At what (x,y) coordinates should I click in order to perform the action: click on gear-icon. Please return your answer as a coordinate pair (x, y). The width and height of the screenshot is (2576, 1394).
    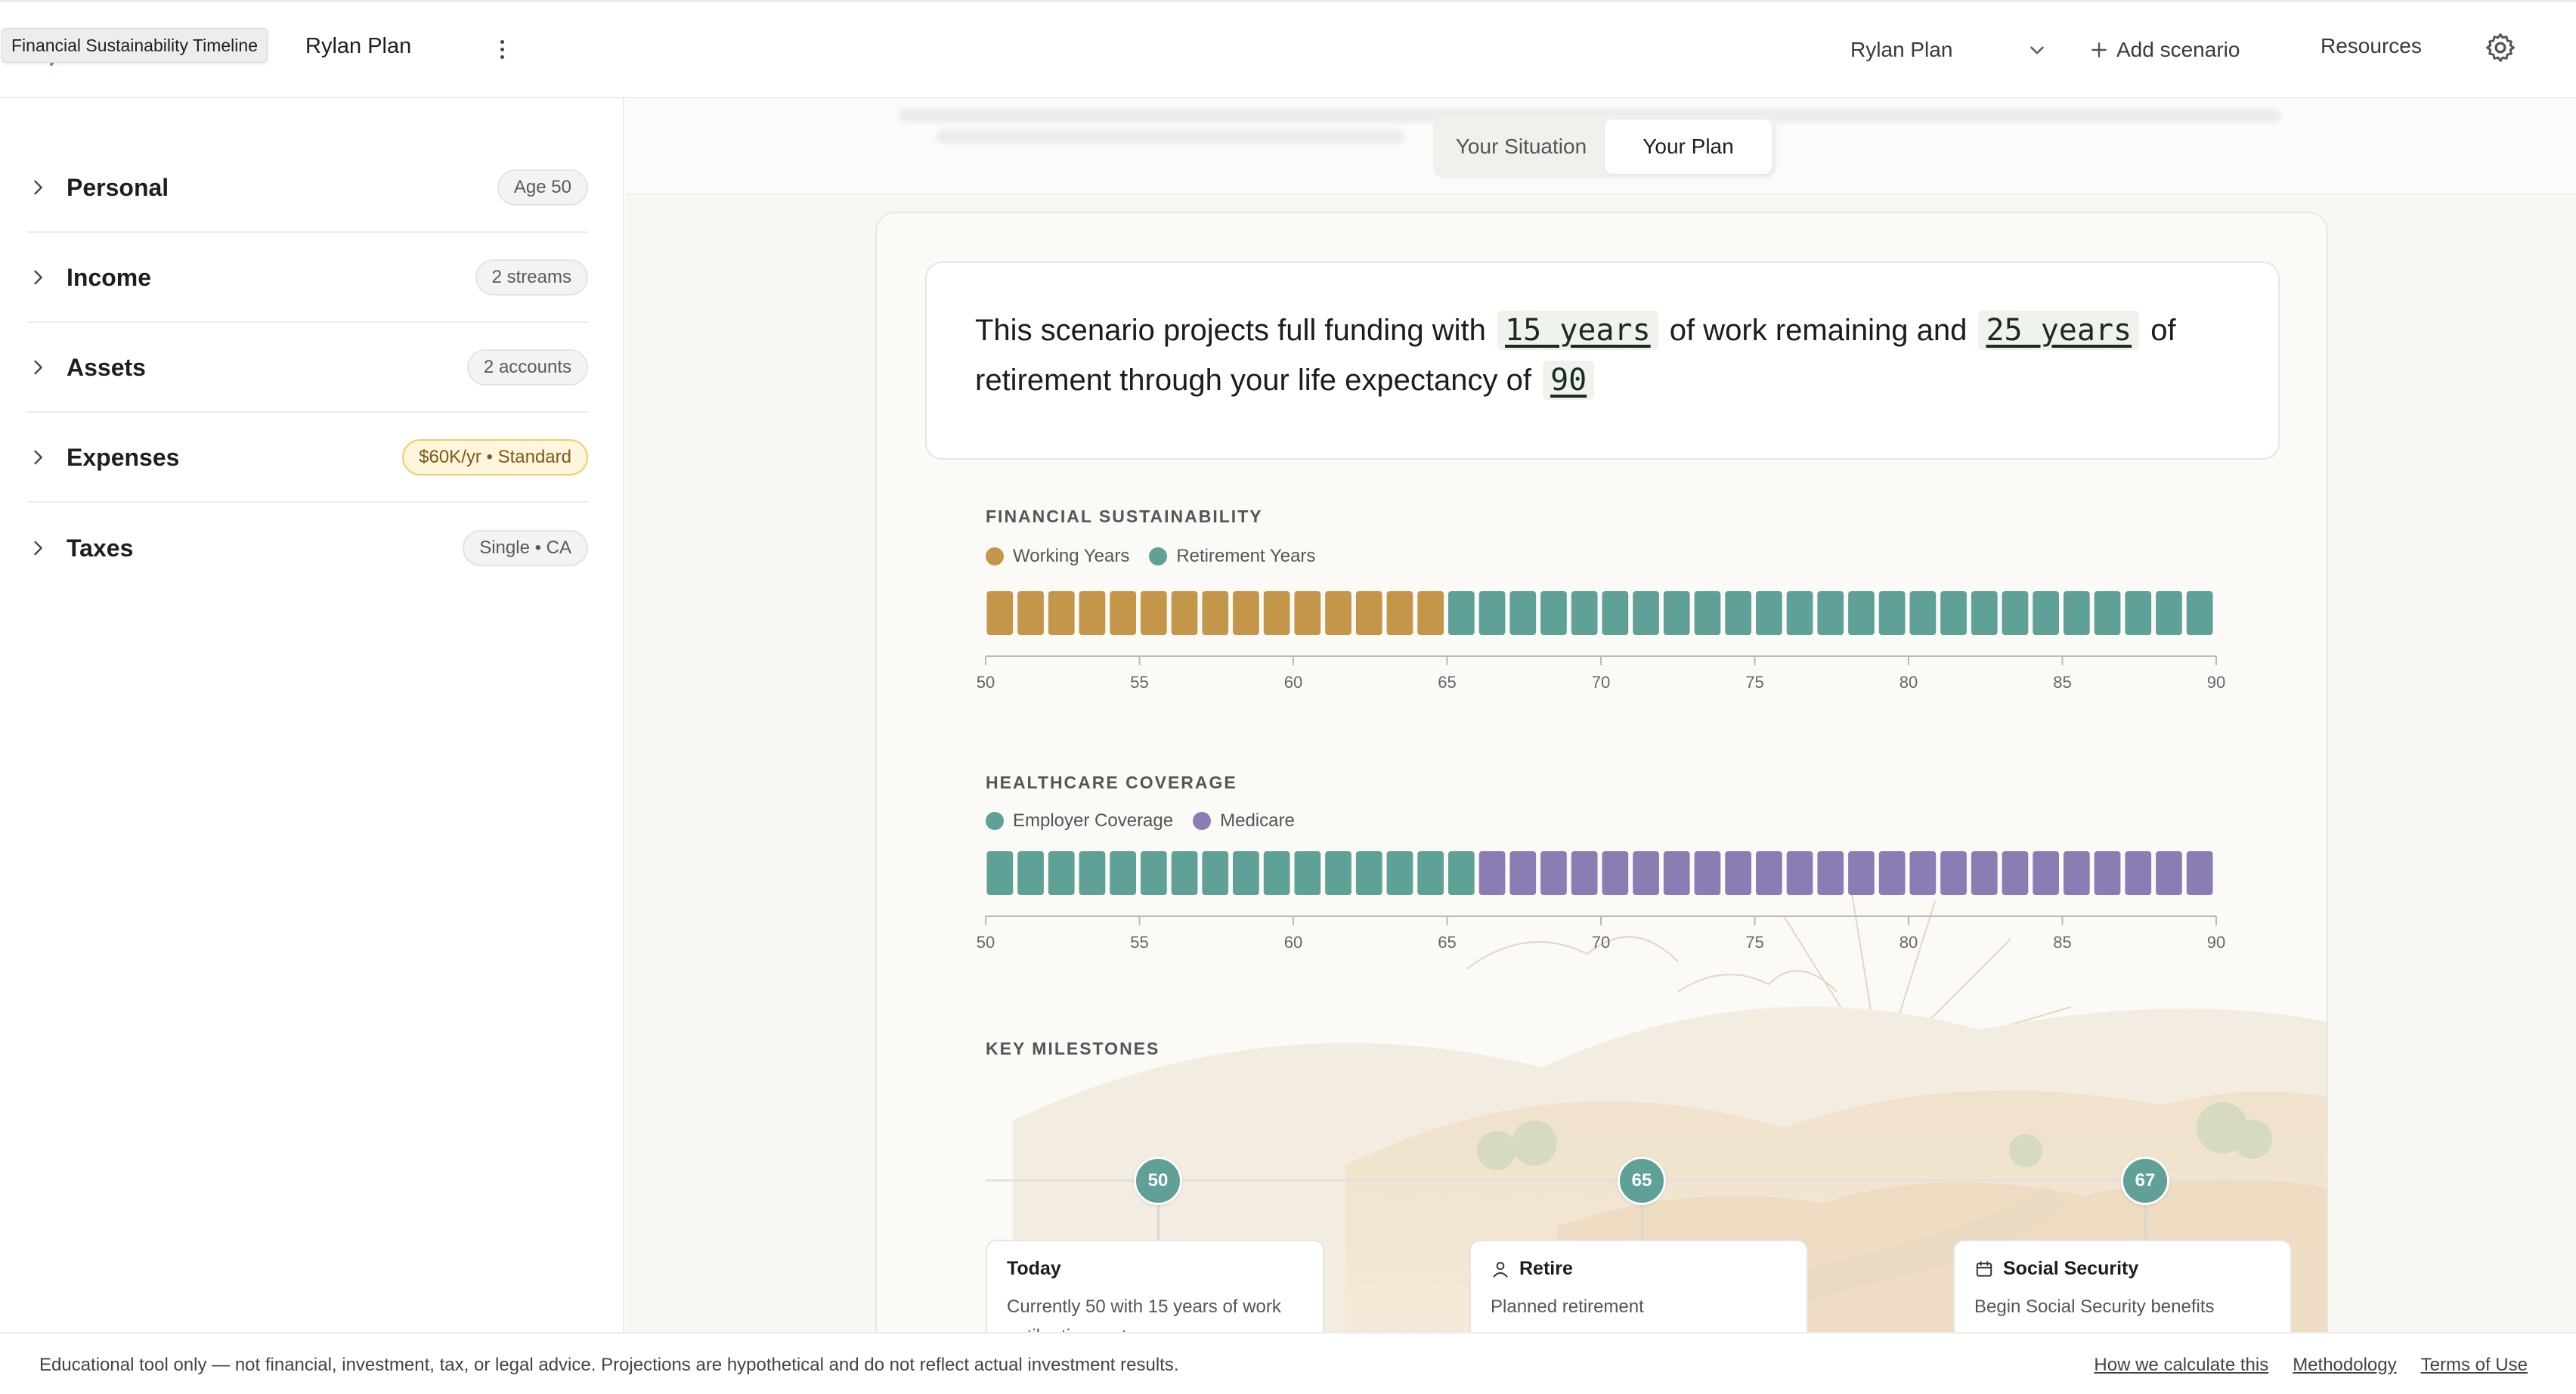
    Looking at the image, I should click on (2500, 47).